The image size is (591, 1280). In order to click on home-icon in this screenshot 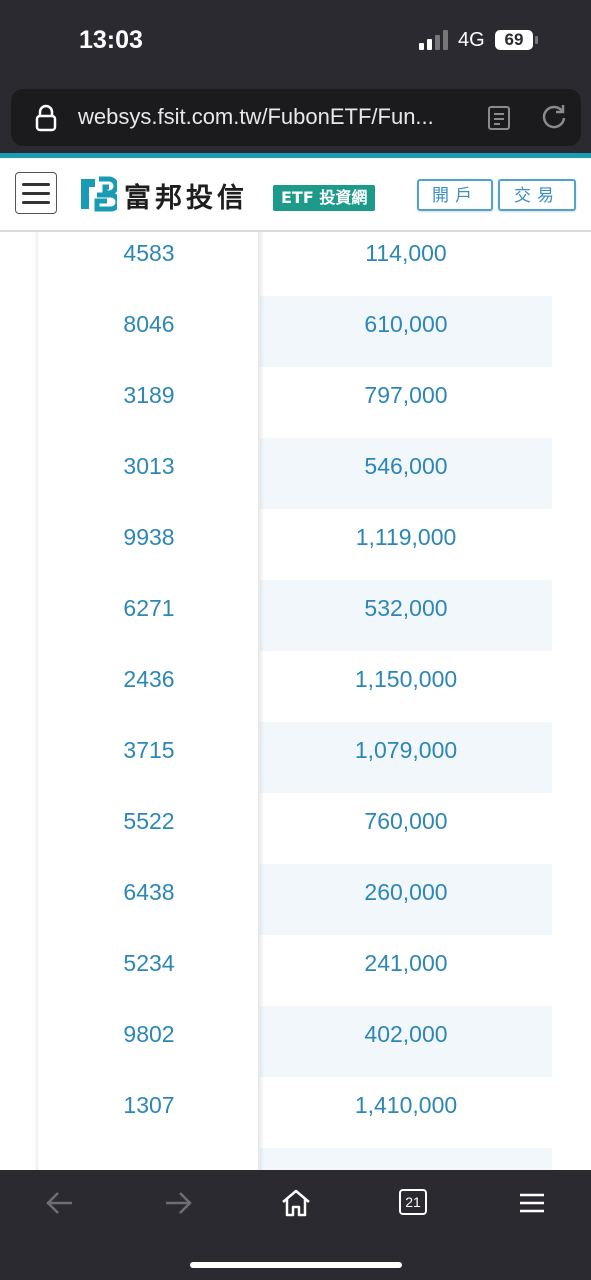, I will do `click(296, 1203)`.